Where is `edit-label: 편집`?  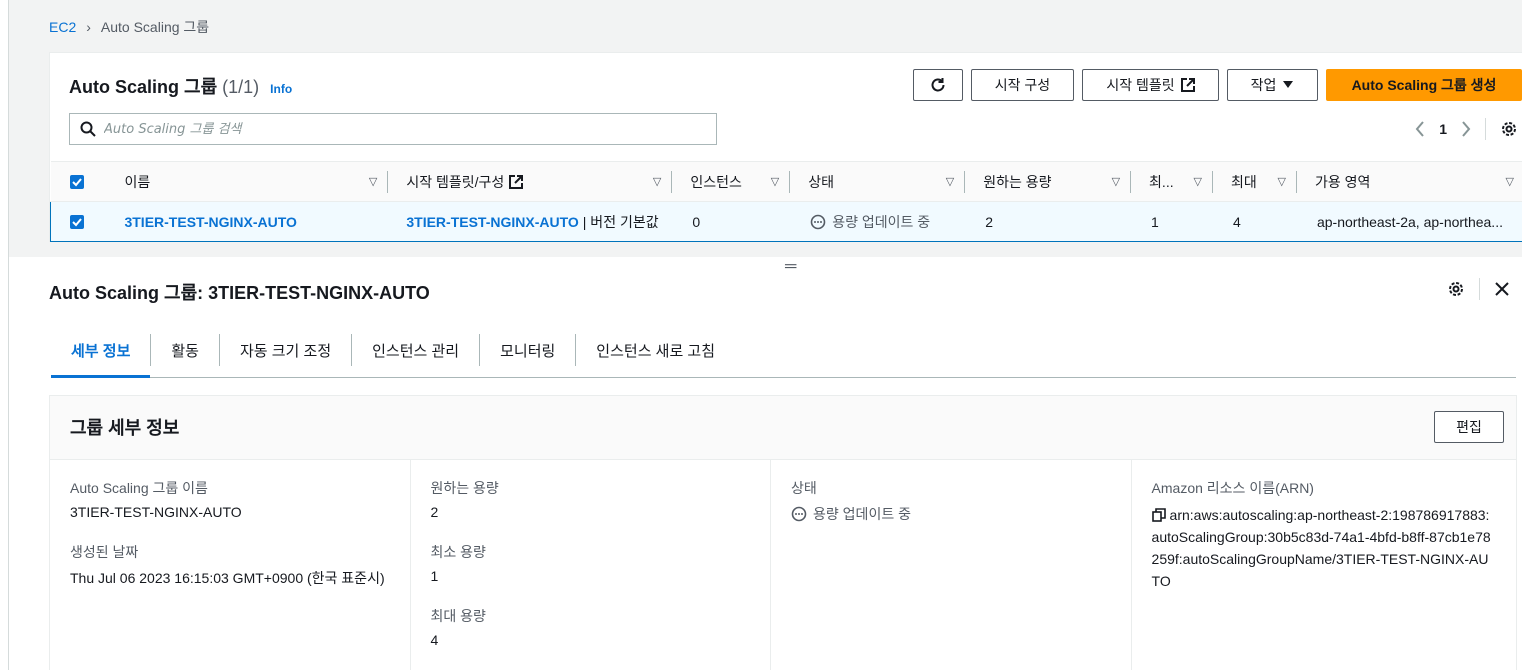 edit-label: 편집 is located at coordinates (1469, 427).